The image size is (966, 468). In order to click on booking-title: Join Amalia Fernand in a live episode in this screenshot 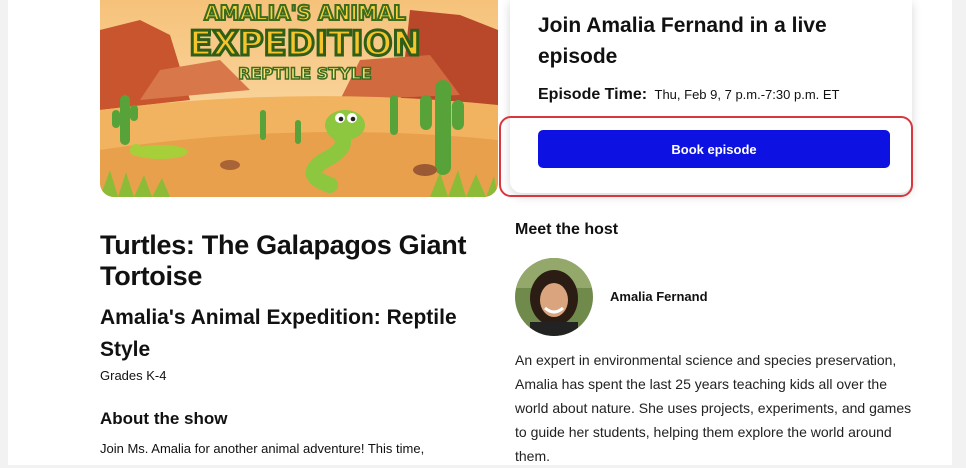, I will do `click(682, 41)`.